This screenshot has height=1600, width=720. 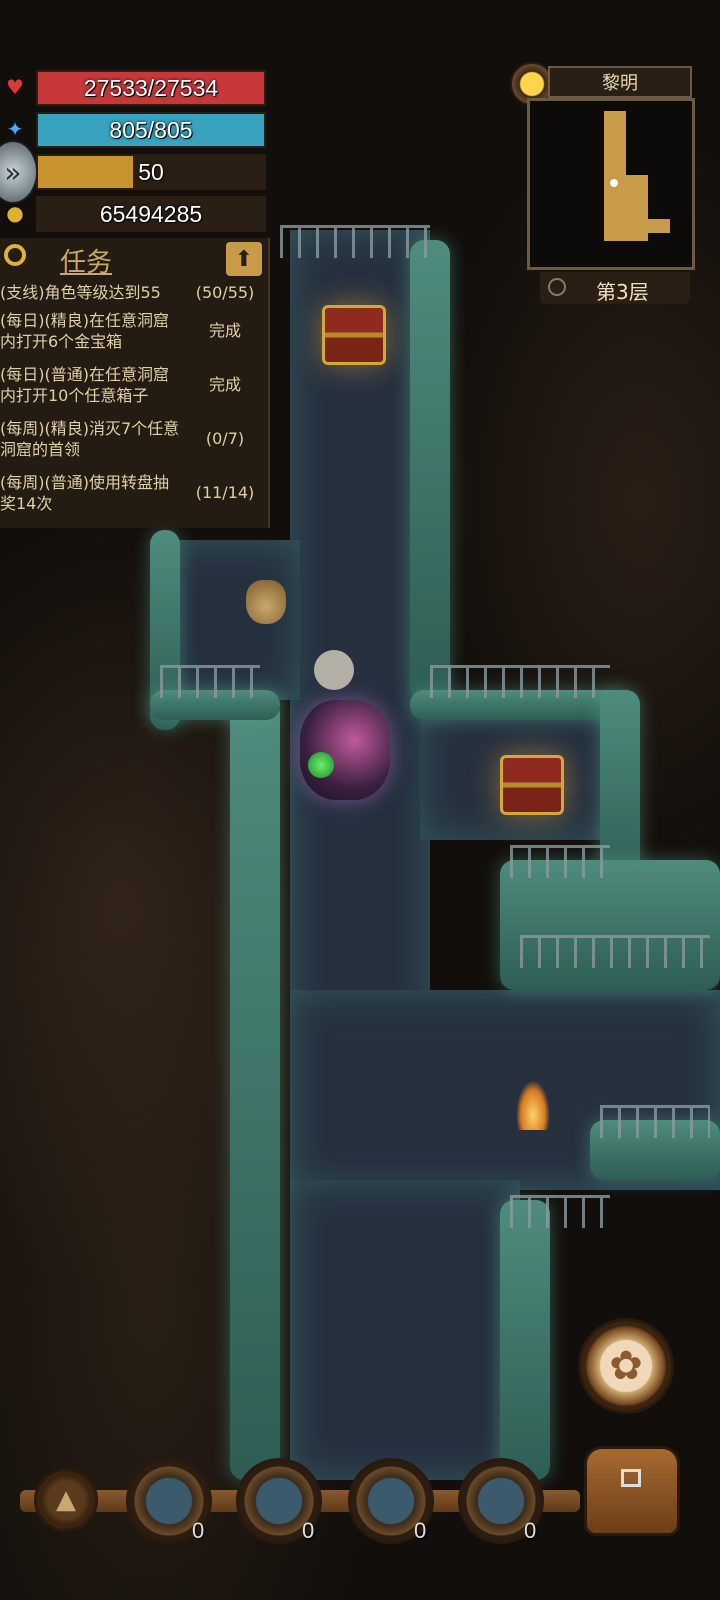 I want to click on exp-bar: 50, so click(x=151, y=172).